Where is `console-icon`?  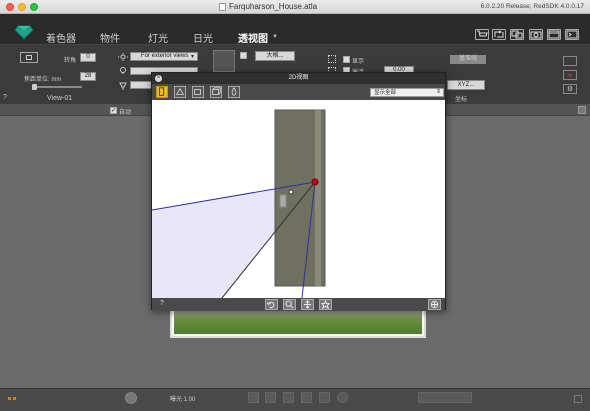 console-icon is located at coordinates (572, 34).